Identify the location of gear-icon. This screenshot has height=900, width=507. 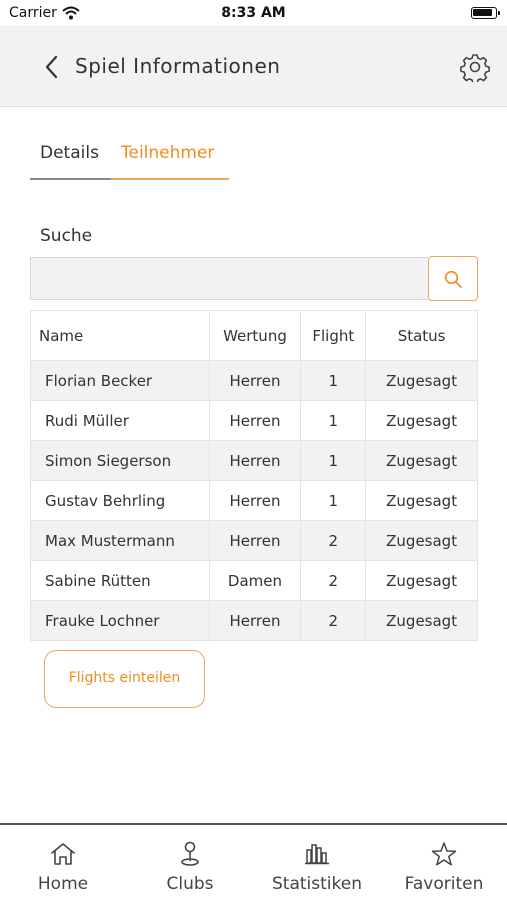
(475, 68).